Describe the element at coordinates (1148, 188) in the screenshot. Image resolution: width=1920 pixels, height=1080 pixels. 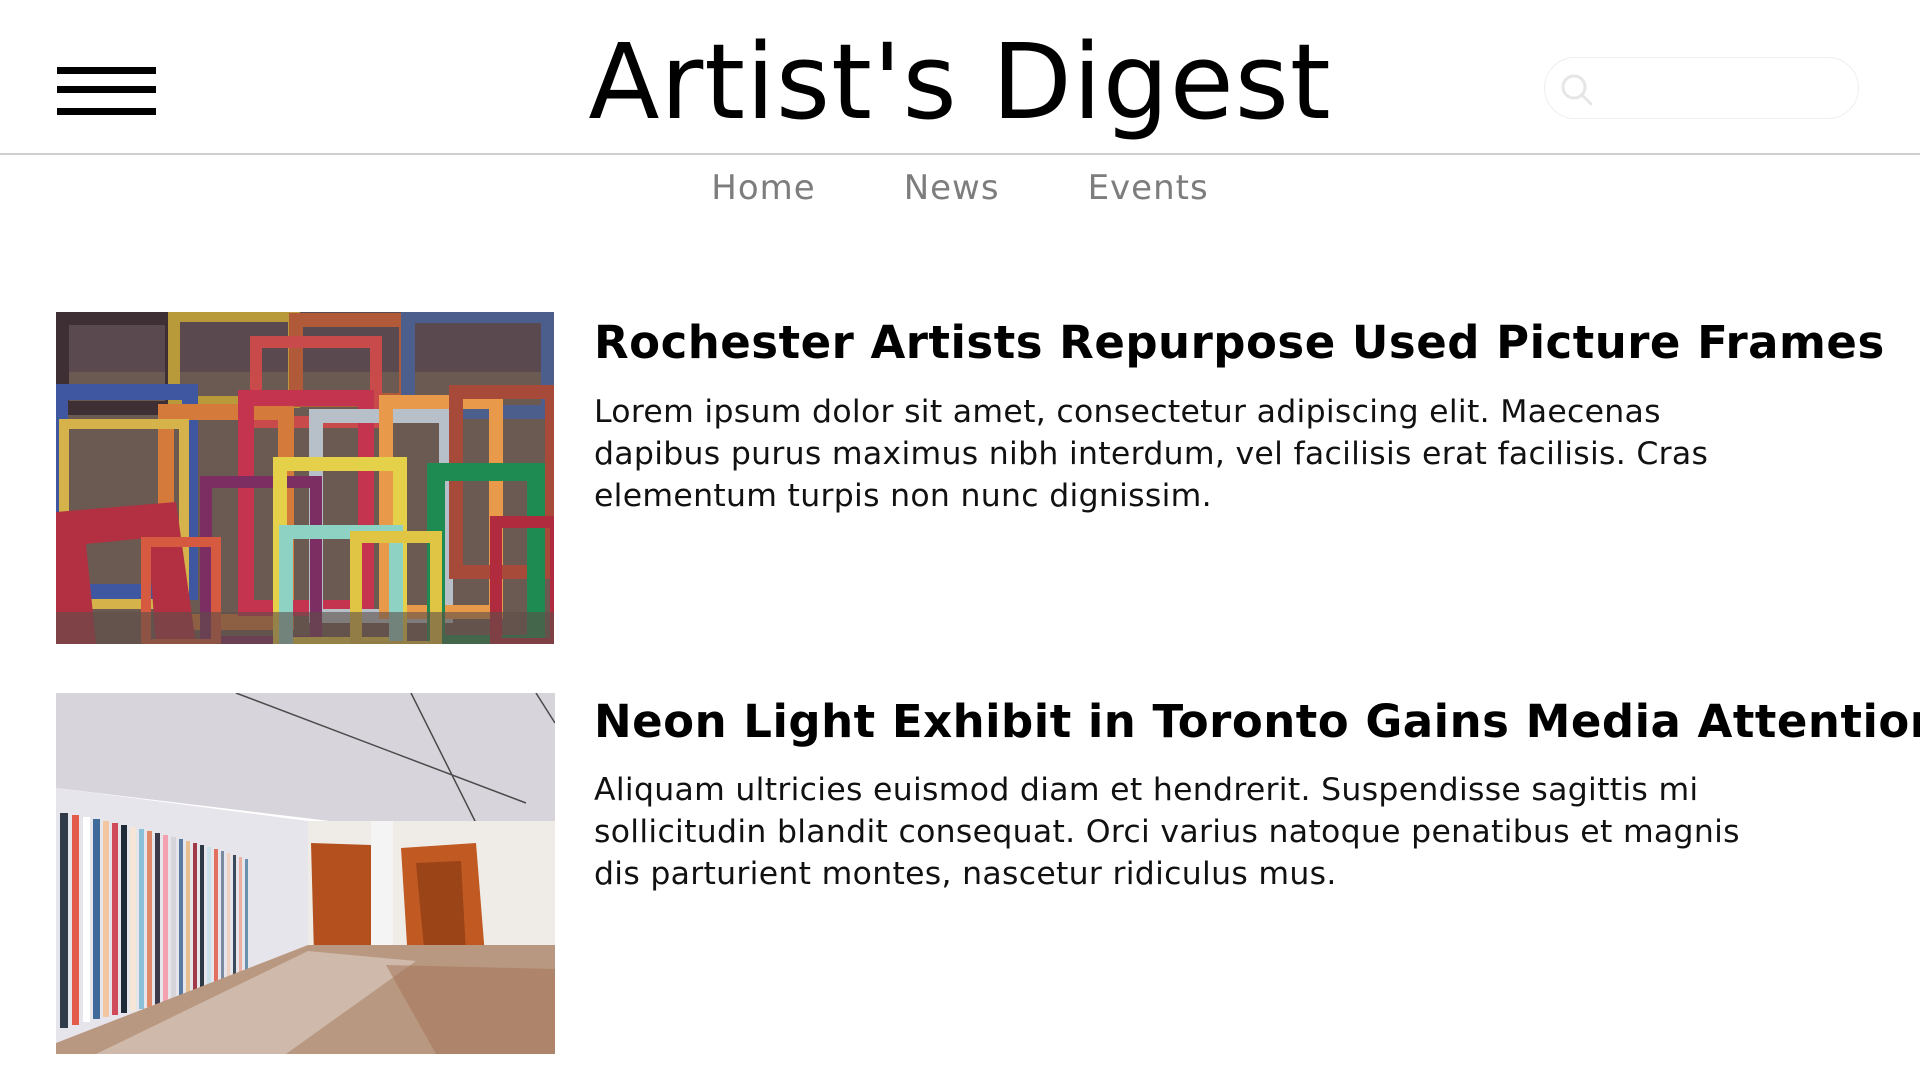
I see `nav-link-events: Events` at that location.